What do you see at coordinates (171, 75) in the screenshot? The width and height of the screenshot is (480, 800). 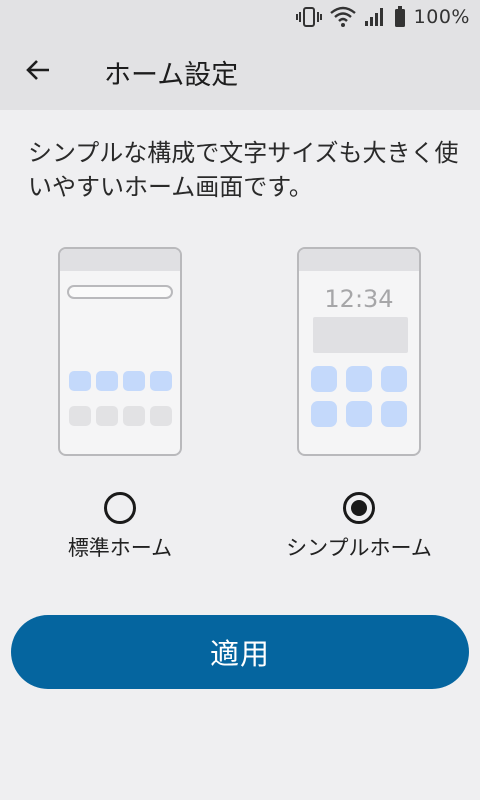 I see `page-title: ホーム設定` at bounding box center [171, 75].